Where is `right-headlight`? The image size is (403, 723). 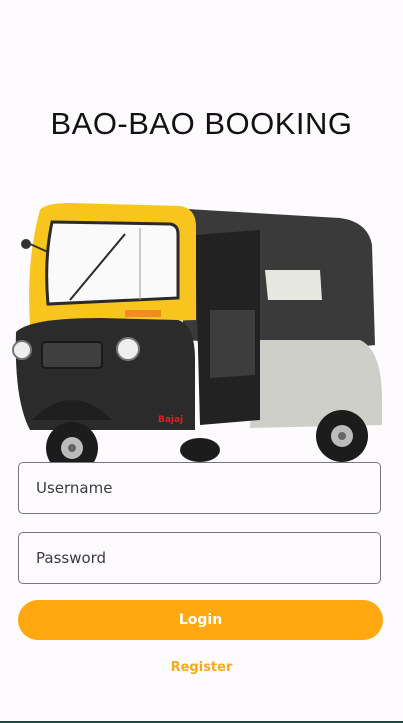
right-headlight is located at coordinates (128, 349).